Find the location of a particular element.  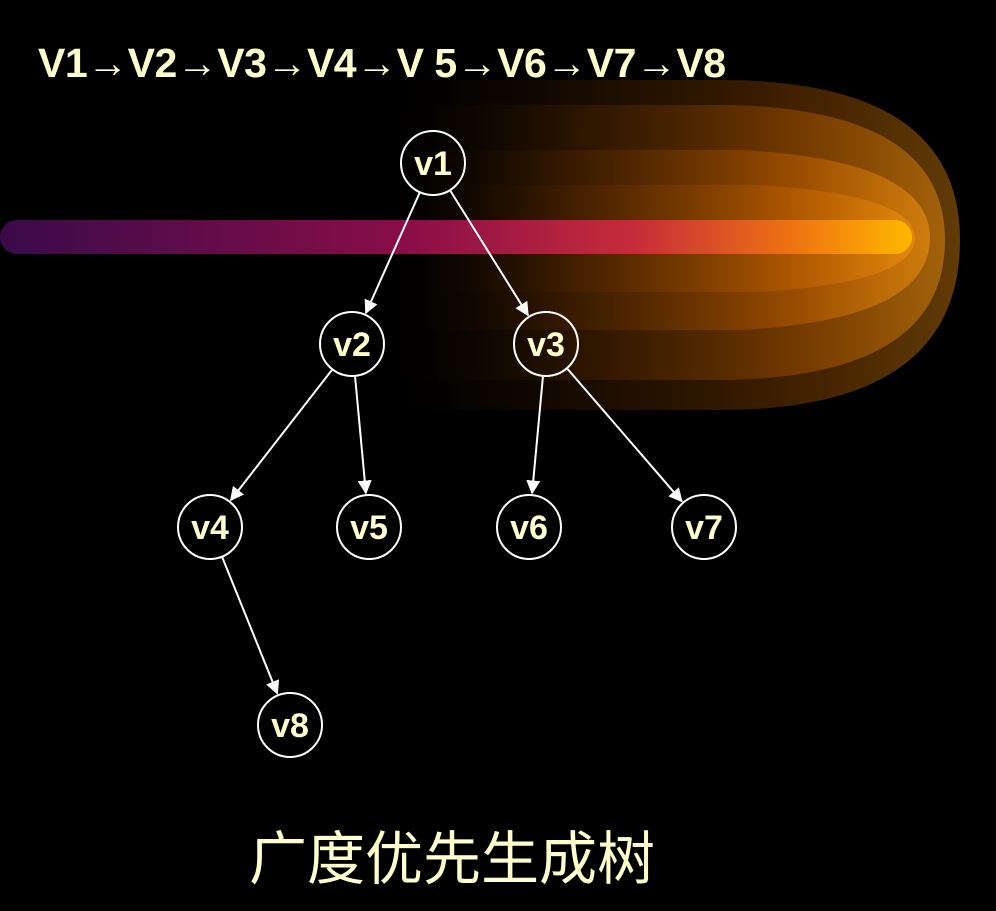

node-v4: v4 is located at coordinates (210, 527).